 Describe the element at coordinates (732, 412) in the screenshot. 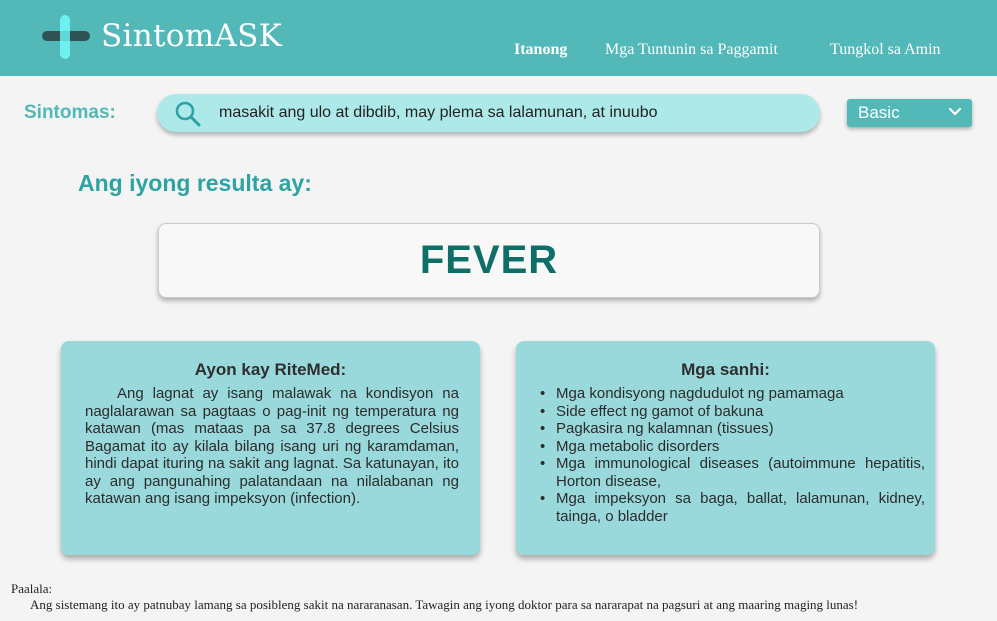

I see `cause-item: Side effect ng gamot of bakuna` at that location.